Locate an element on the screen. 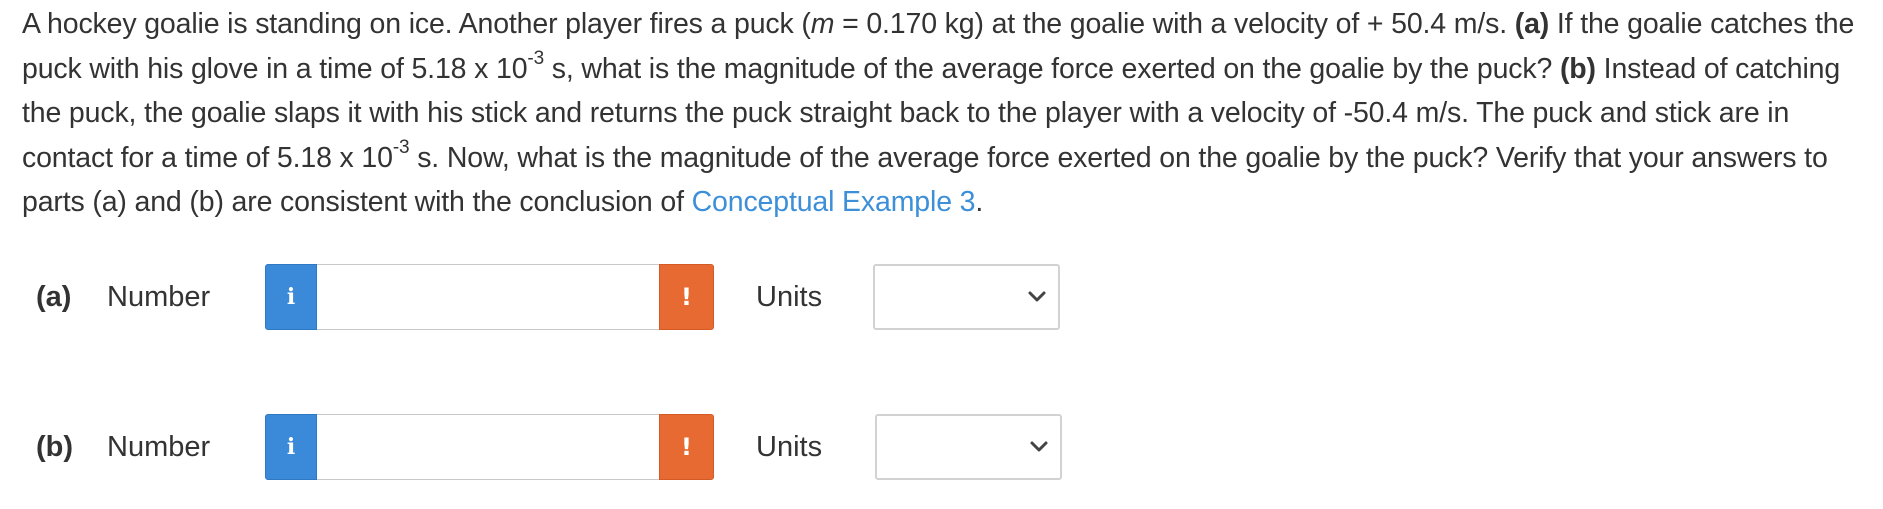 This screenshot has height=509, width=1883. number-label-a: Number is located at coordinates (159, 297).